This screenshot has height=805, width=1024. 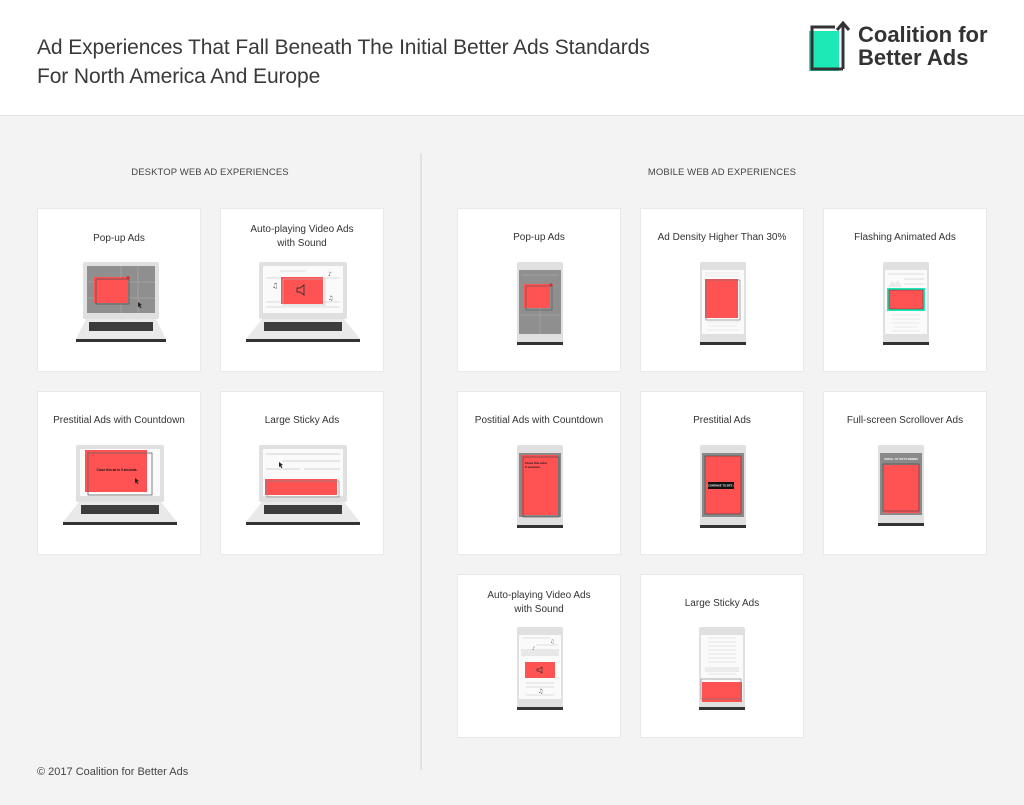 What do you see at coordinates (540, 303) in the screenshot?
I see `phone-popup-icon` at bounding box center [540, 303].